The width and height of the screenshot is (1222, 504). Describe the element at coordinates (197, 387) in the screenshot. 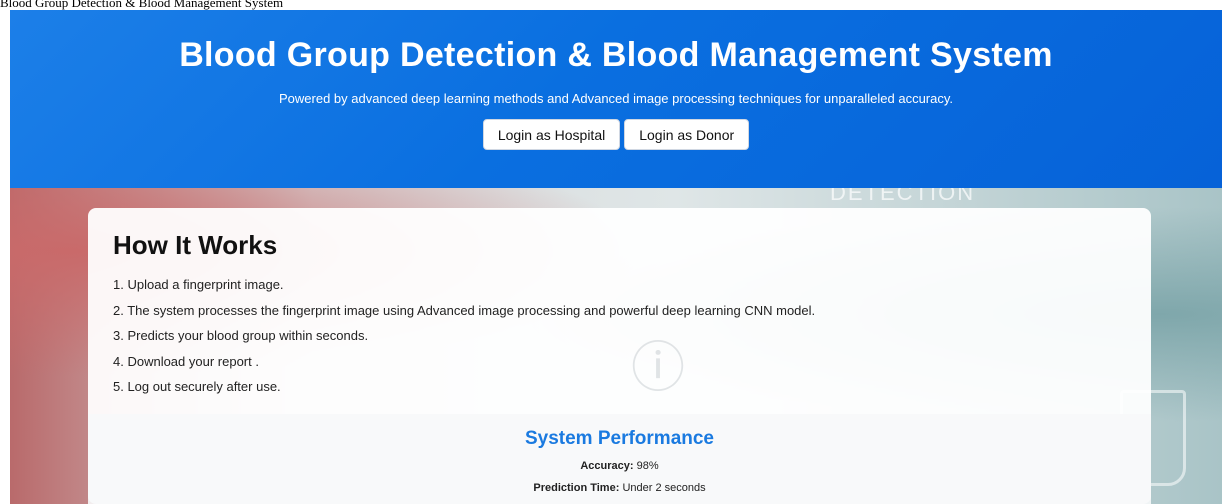

I see `step-item: 5. Log out securely after use.` at that location.